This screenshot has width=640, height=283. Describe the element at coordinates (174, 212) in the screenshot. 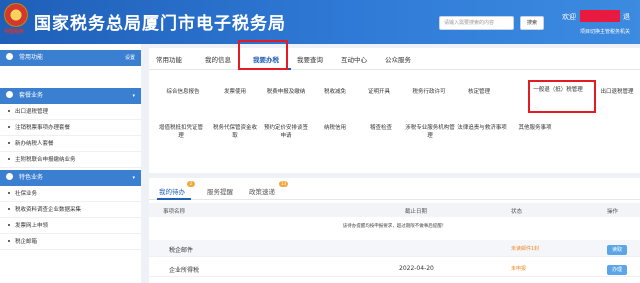

I see `col-item-name: 事项名称` at that location.